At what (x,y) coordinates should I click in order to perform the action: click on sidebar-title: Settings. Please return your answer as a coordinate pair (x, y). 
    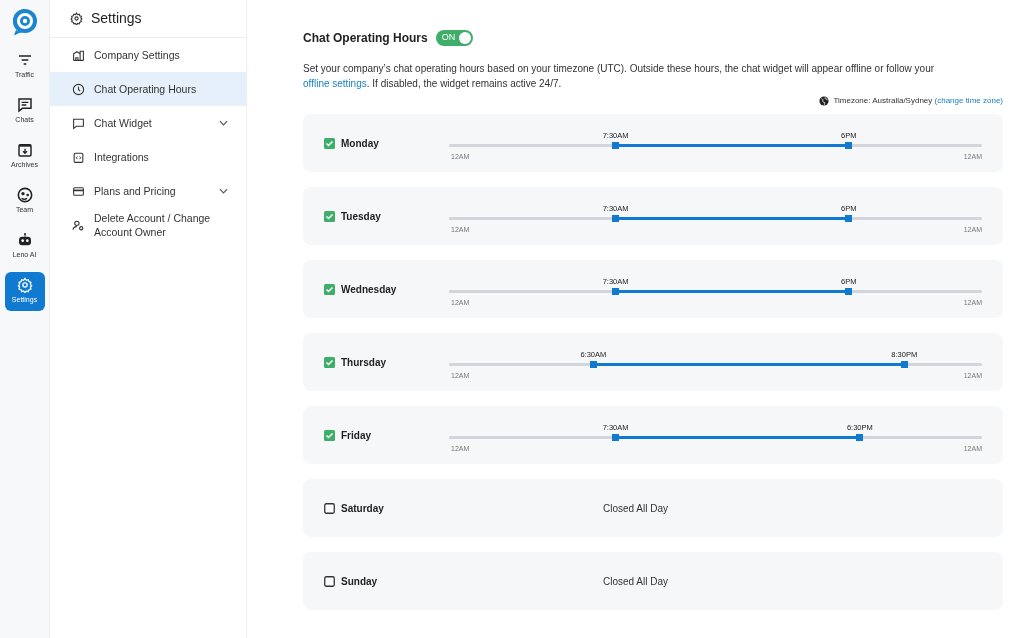
    Looking at the image, I should click on (116, 18).